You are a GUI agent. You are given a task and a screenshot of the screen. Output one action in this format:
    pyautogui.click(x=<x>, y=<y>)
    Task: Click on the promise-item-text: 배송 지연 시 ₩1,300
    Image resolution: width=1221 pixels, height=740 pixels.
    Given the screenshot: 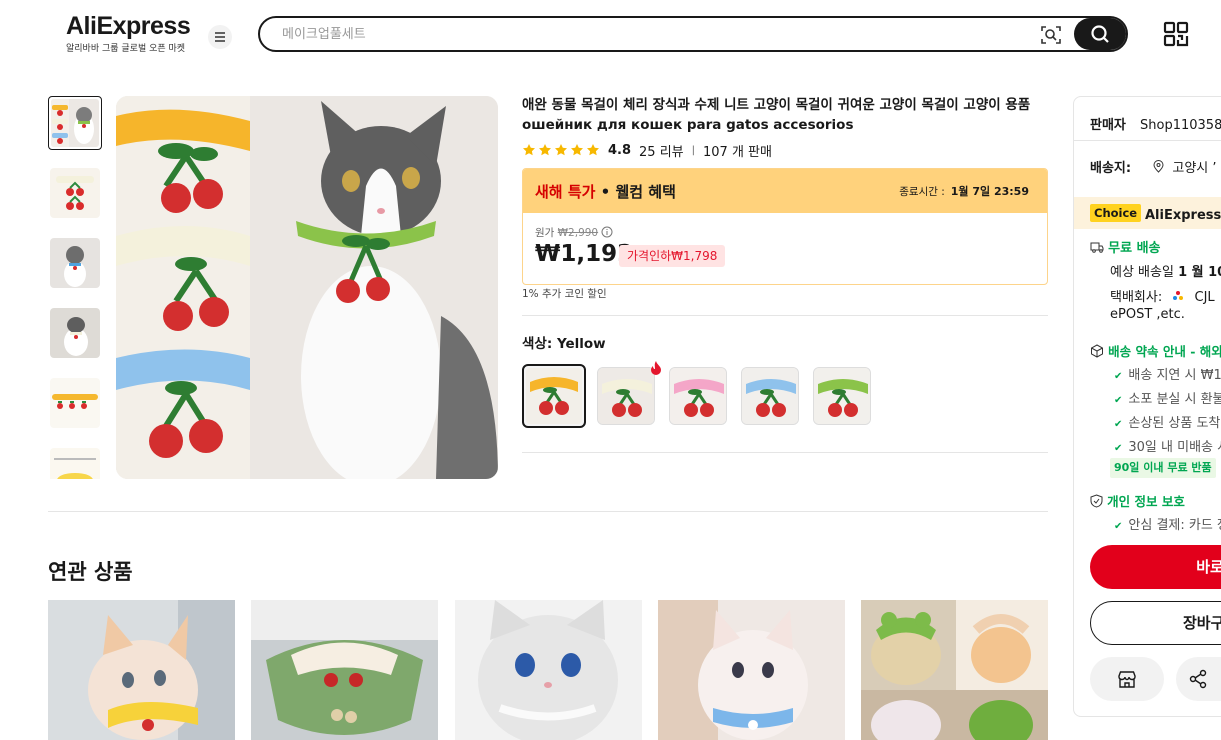 What is the action you would take?
    pyautogui.click(x=1174, y=375)
    